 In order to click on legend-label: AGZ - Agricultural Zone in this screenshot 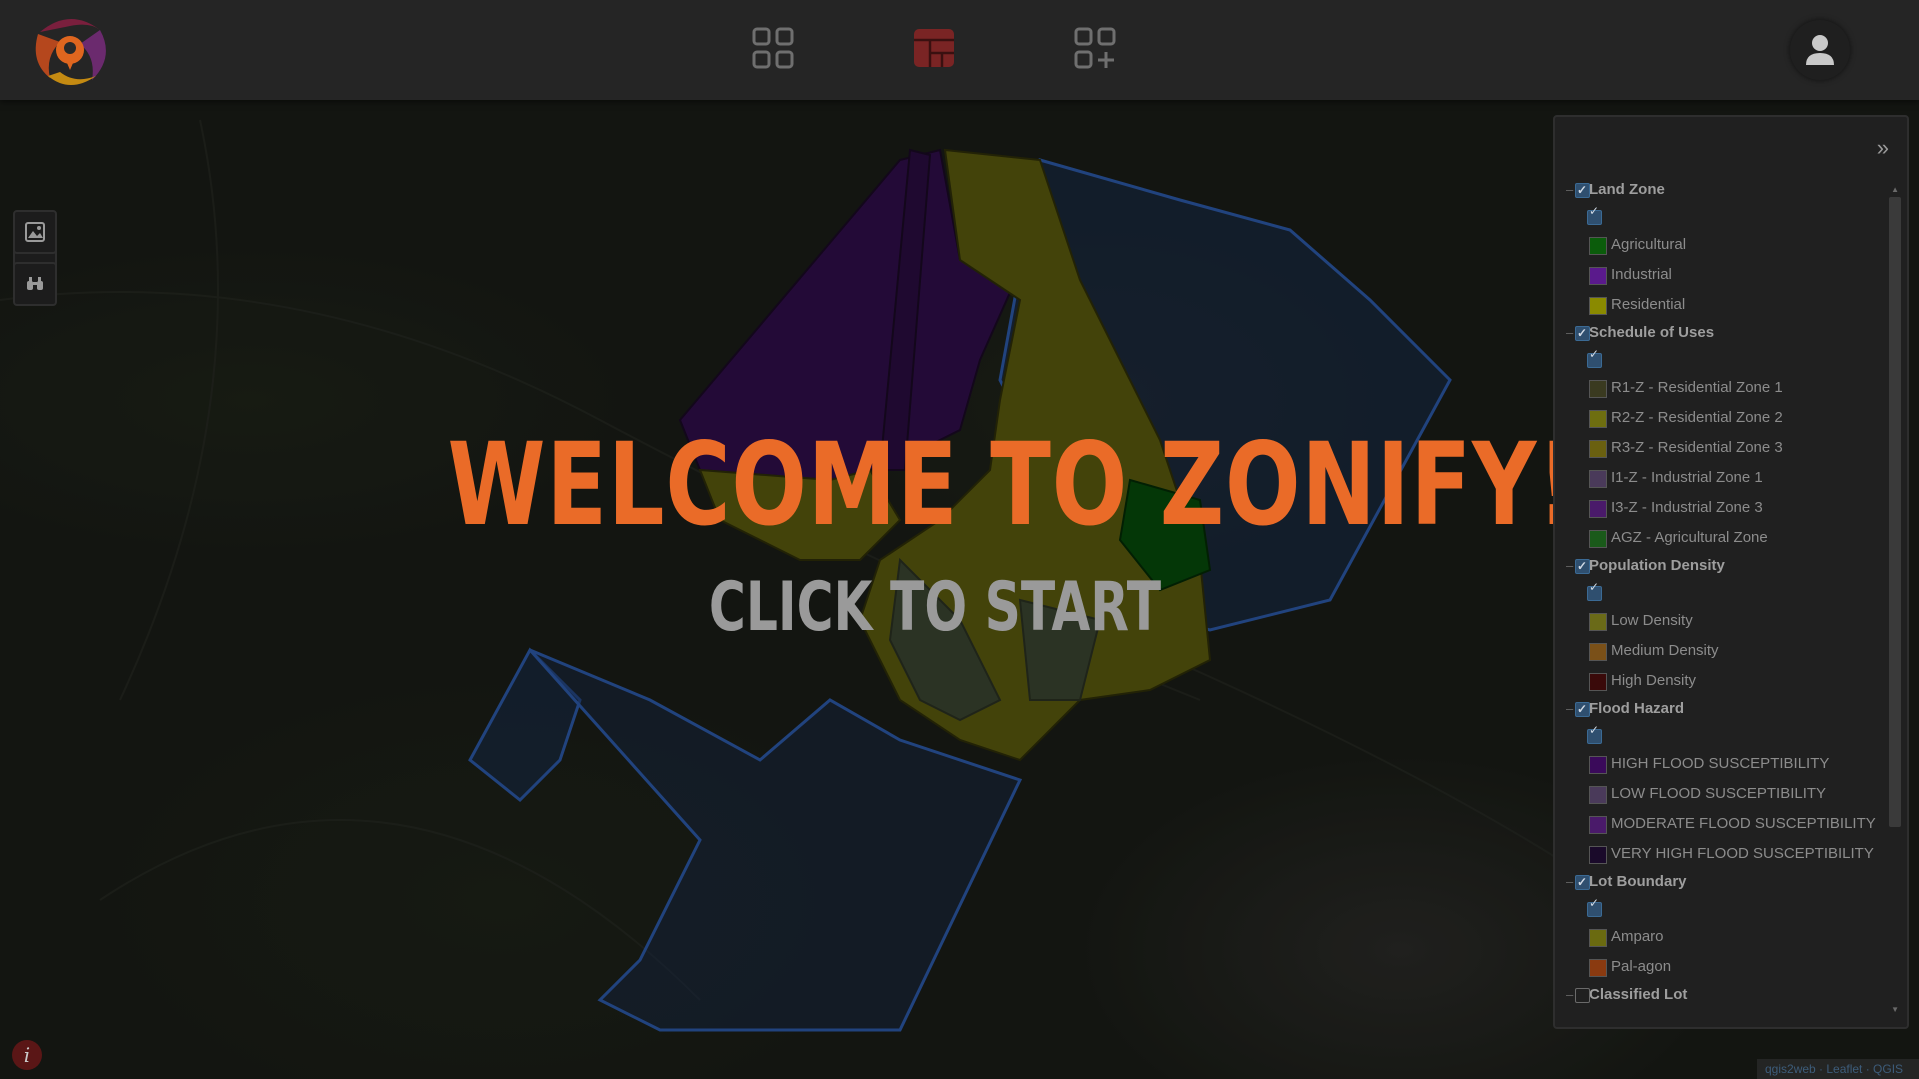, I will do `click(1689, 537)`.